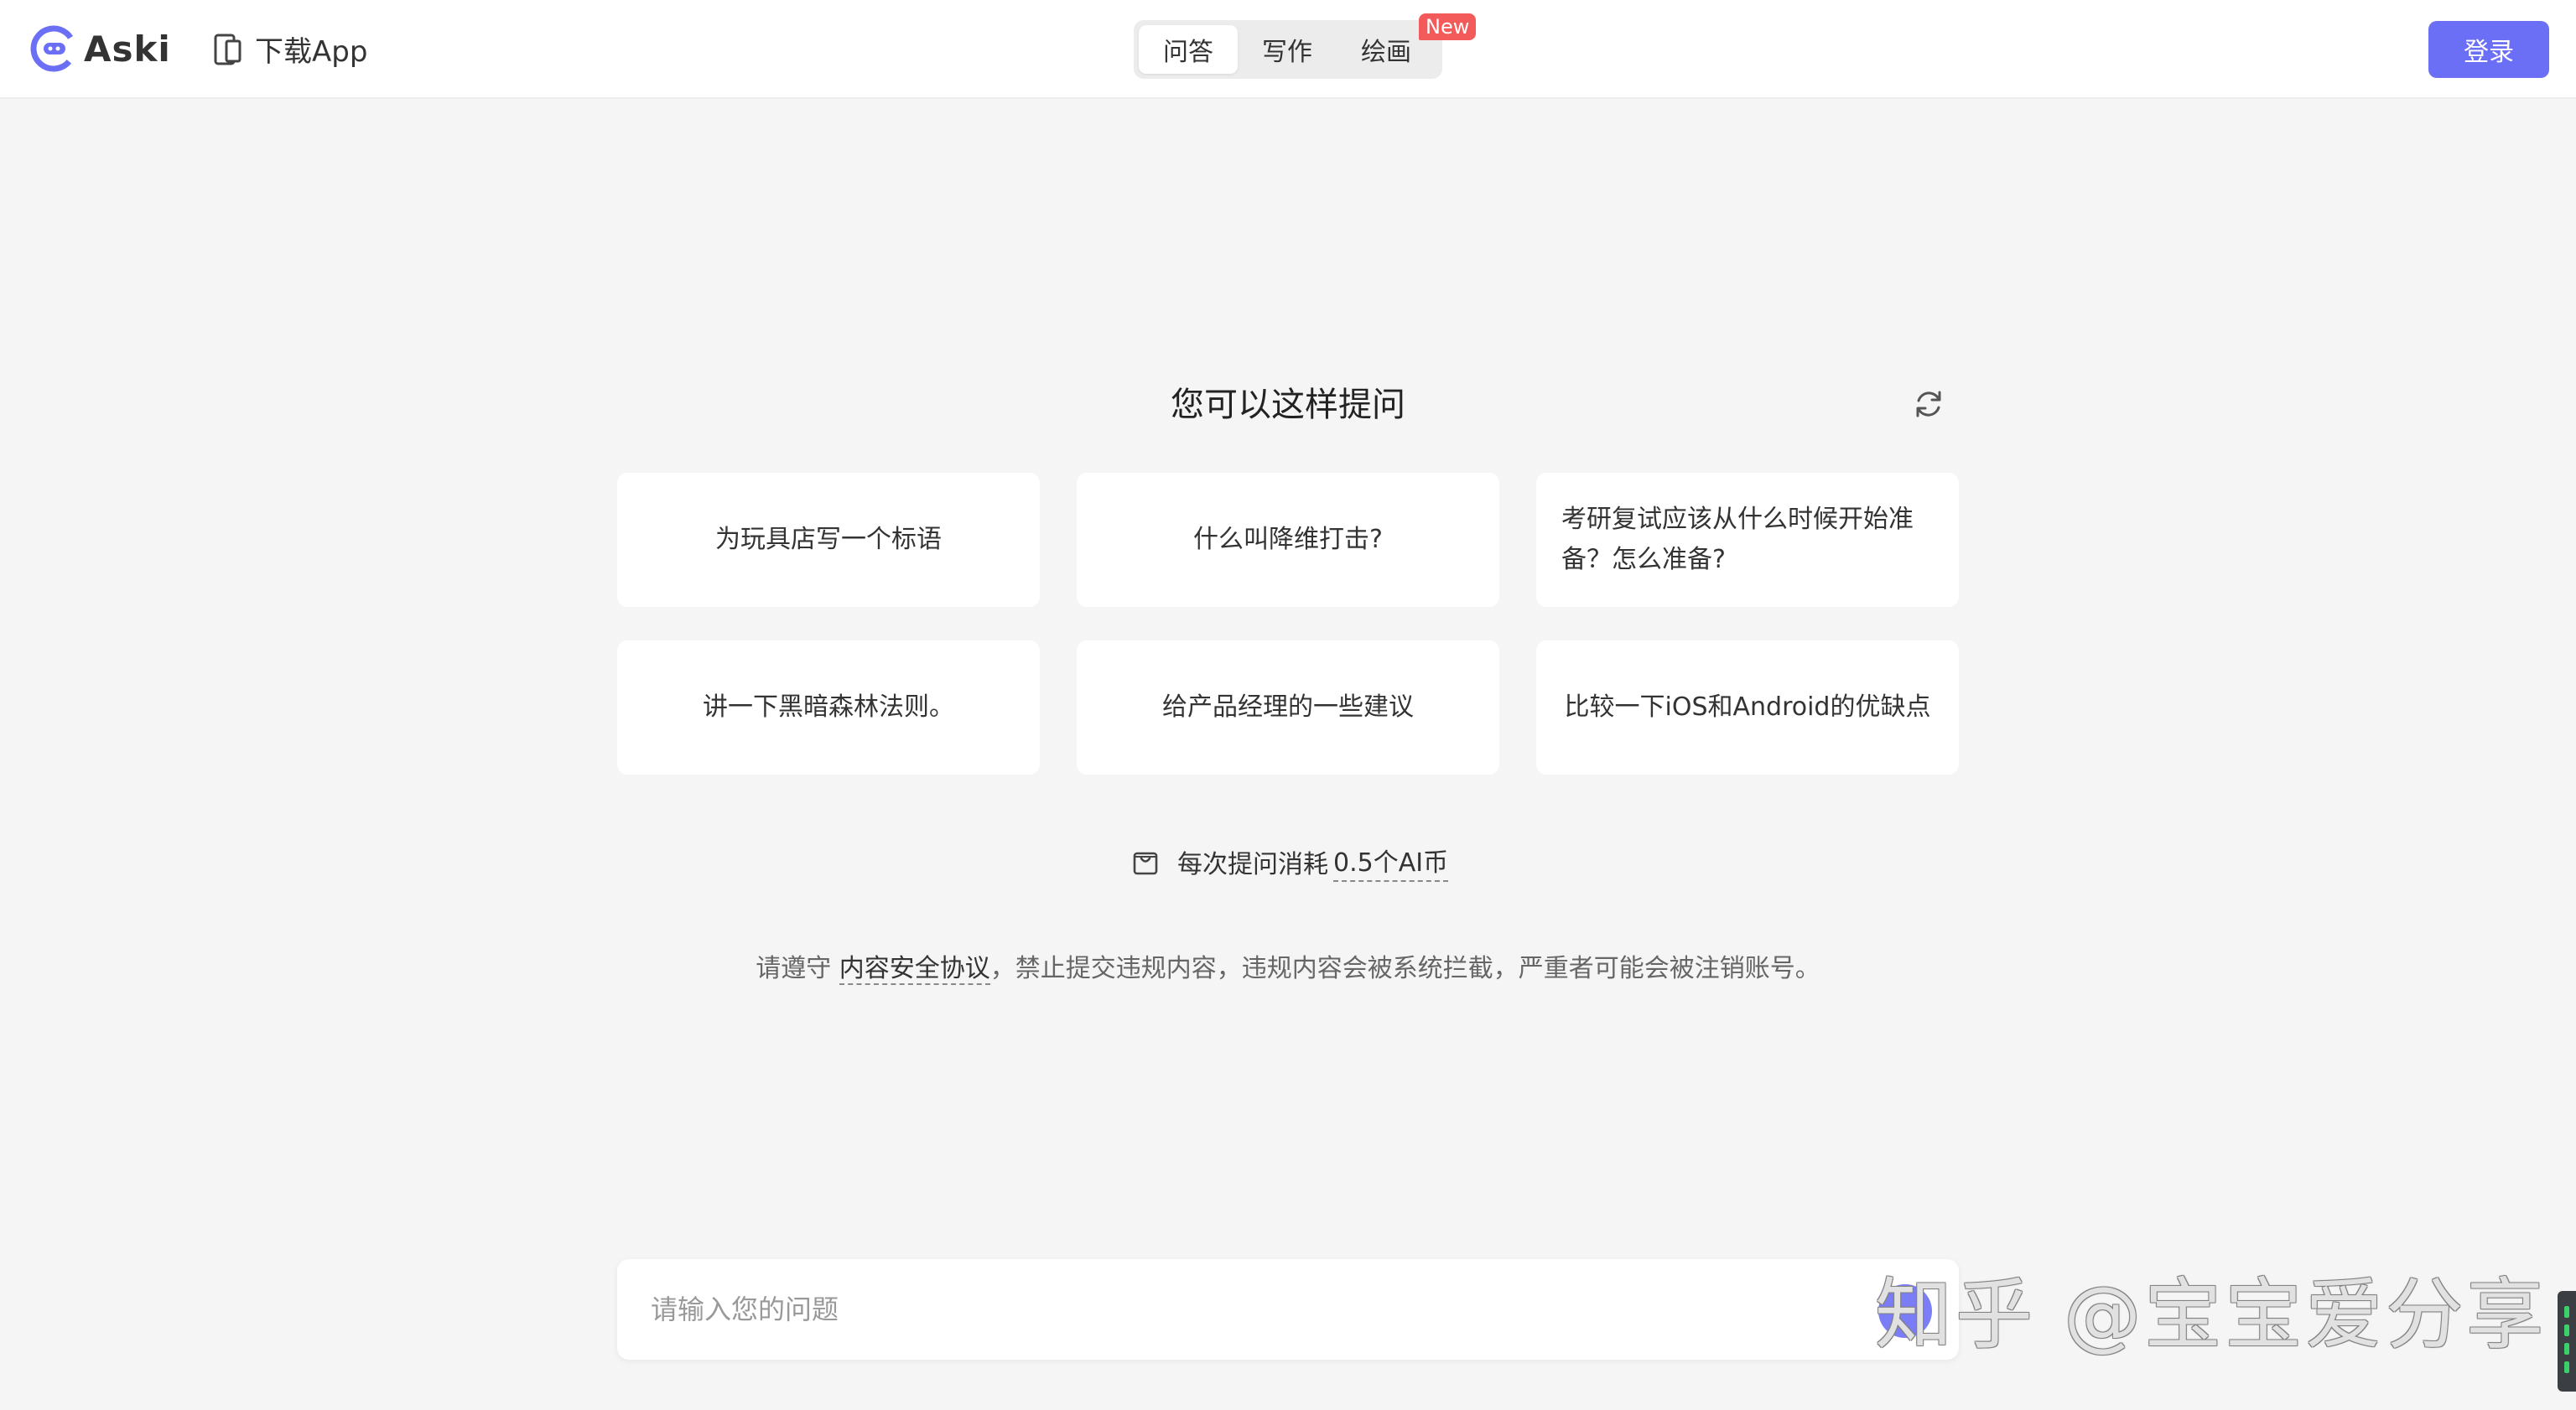 The width and height of the screenshot is (2576, 1410). What do you see at coordinates (2488, 50) in the screenshot?
I see `login-button: 登录` at bounding box center [2488, 50].